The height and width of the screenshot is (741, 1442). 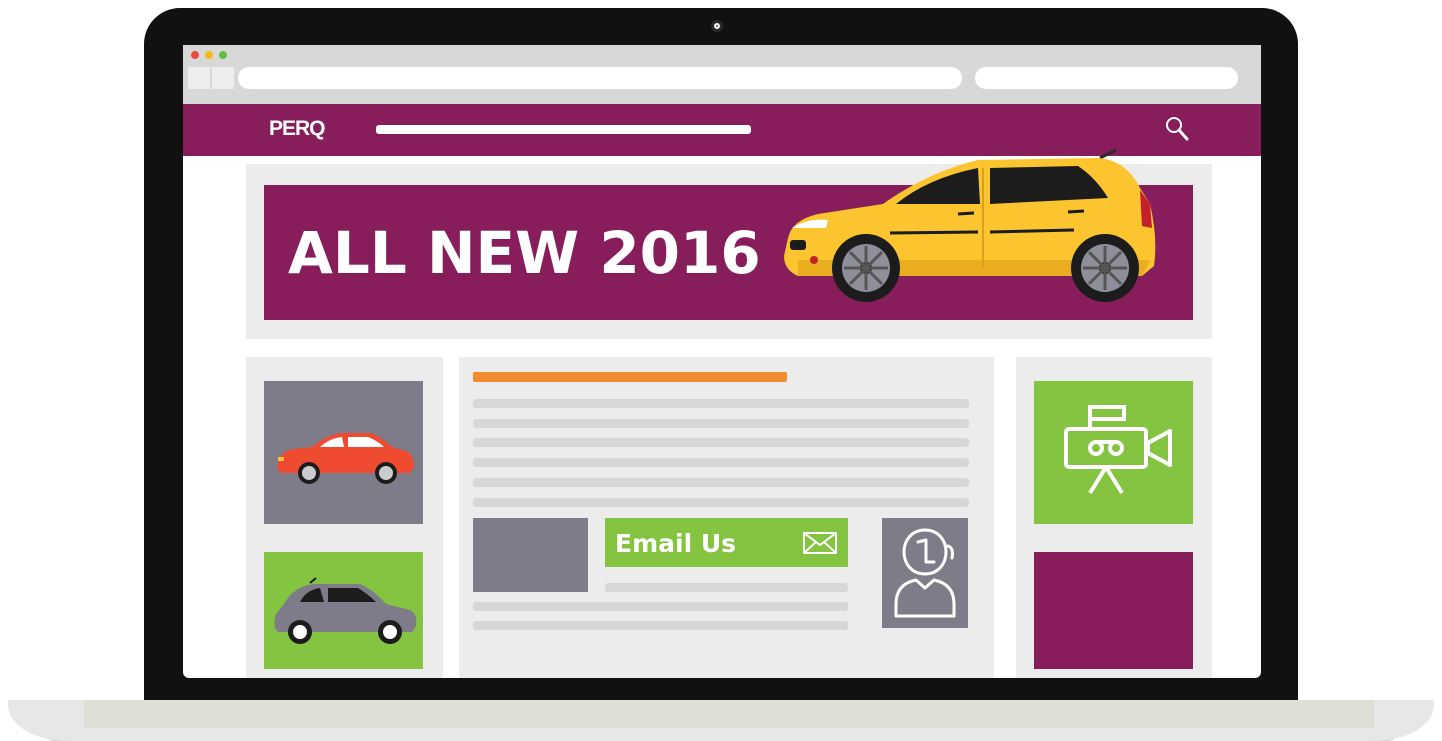 I want to click on browser-search-field, so click(x=1106, y=78).